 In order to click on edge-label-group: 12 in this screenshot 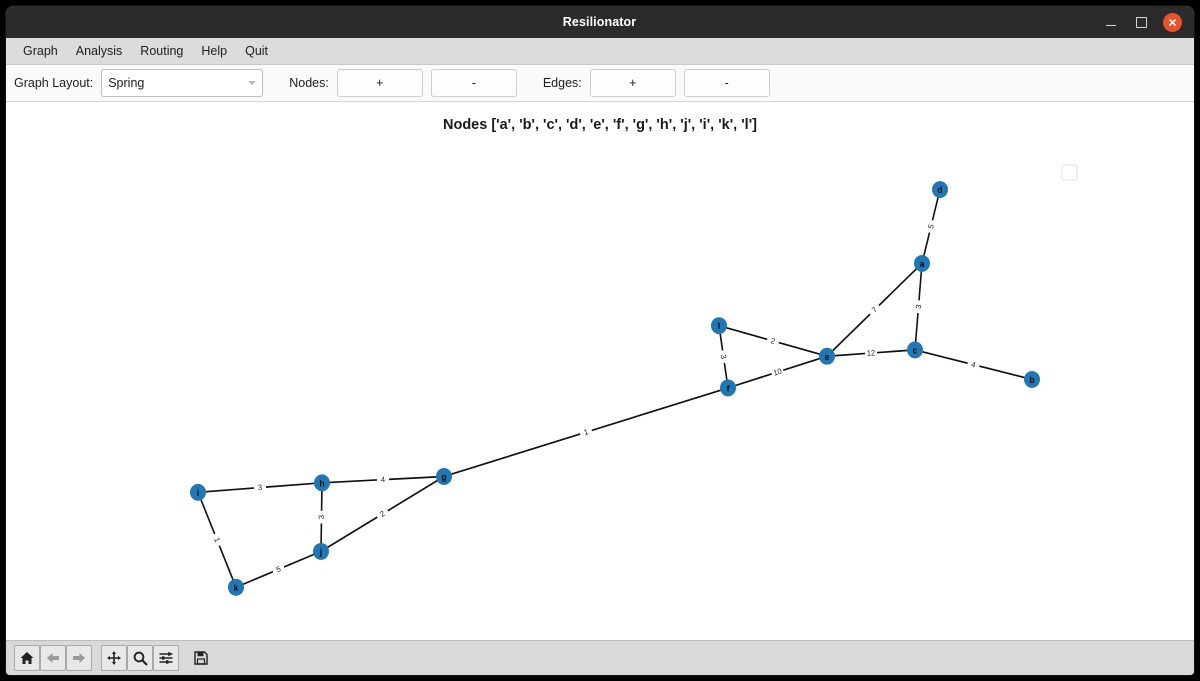, I will do `click(871, 353)`.